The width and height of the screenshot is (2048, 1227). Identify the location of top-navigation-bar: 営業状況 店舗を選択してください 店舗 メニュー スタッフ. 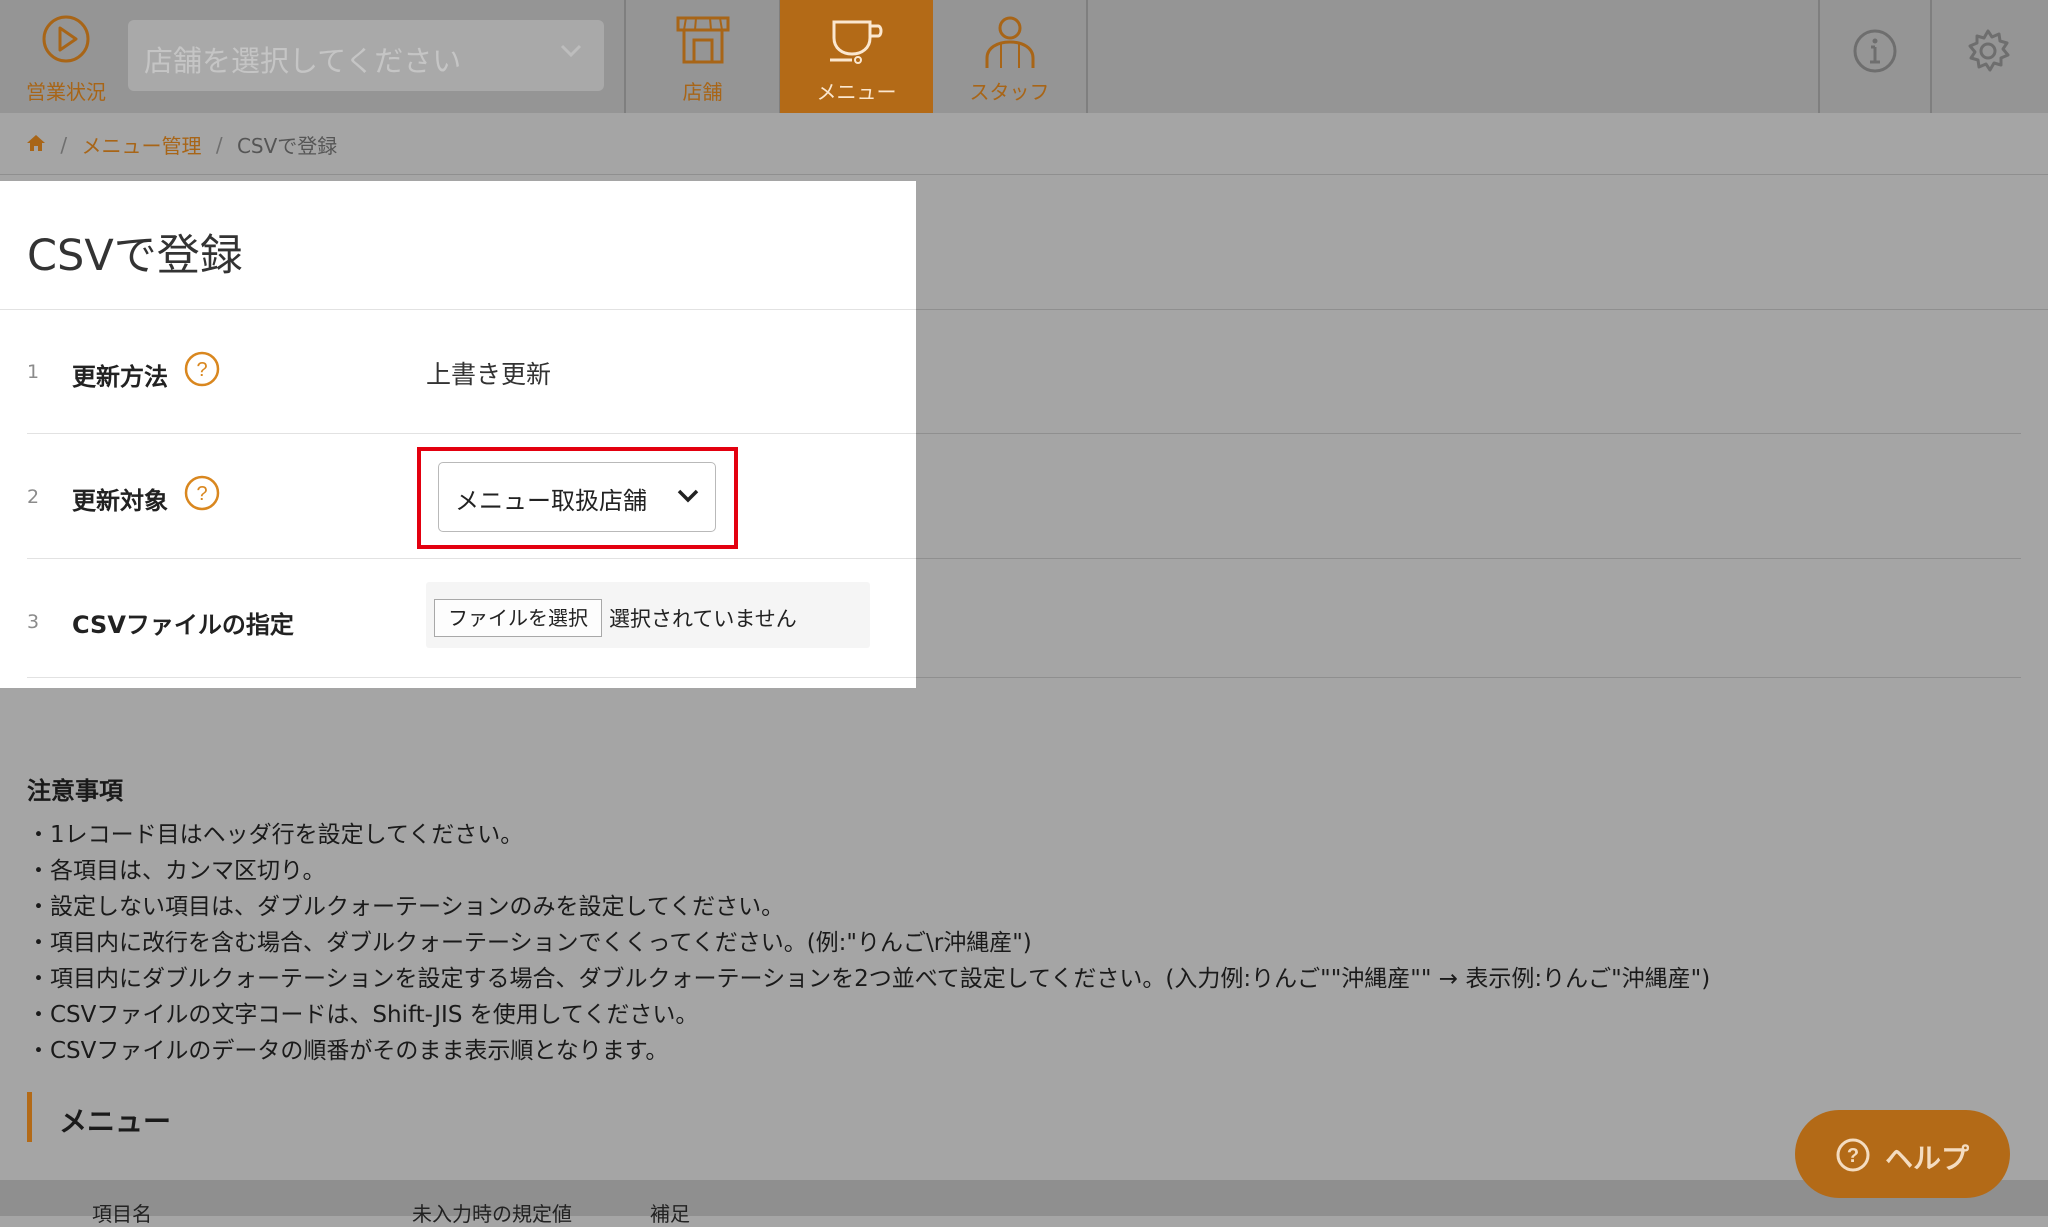
(1024, 56).